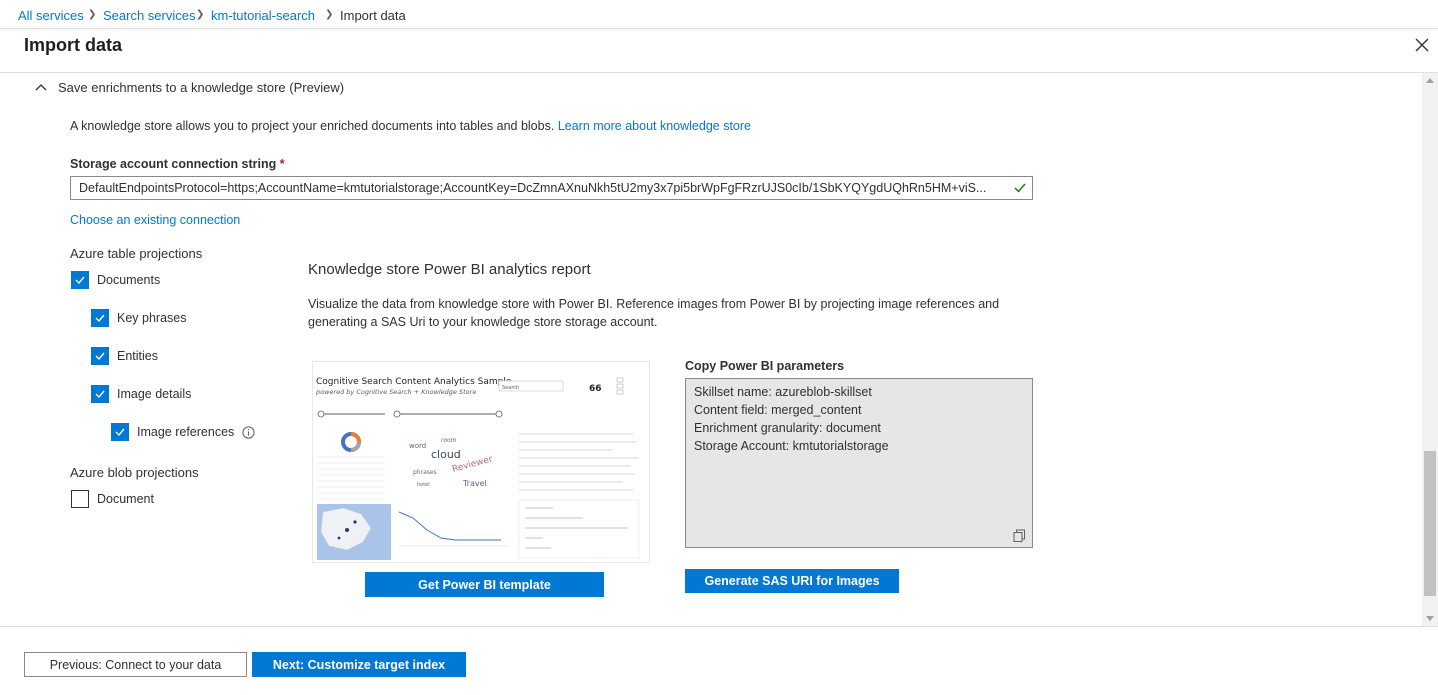 The image size is (1438, 695). I want to click on checkbox-label: Image details, so click(154, 394).